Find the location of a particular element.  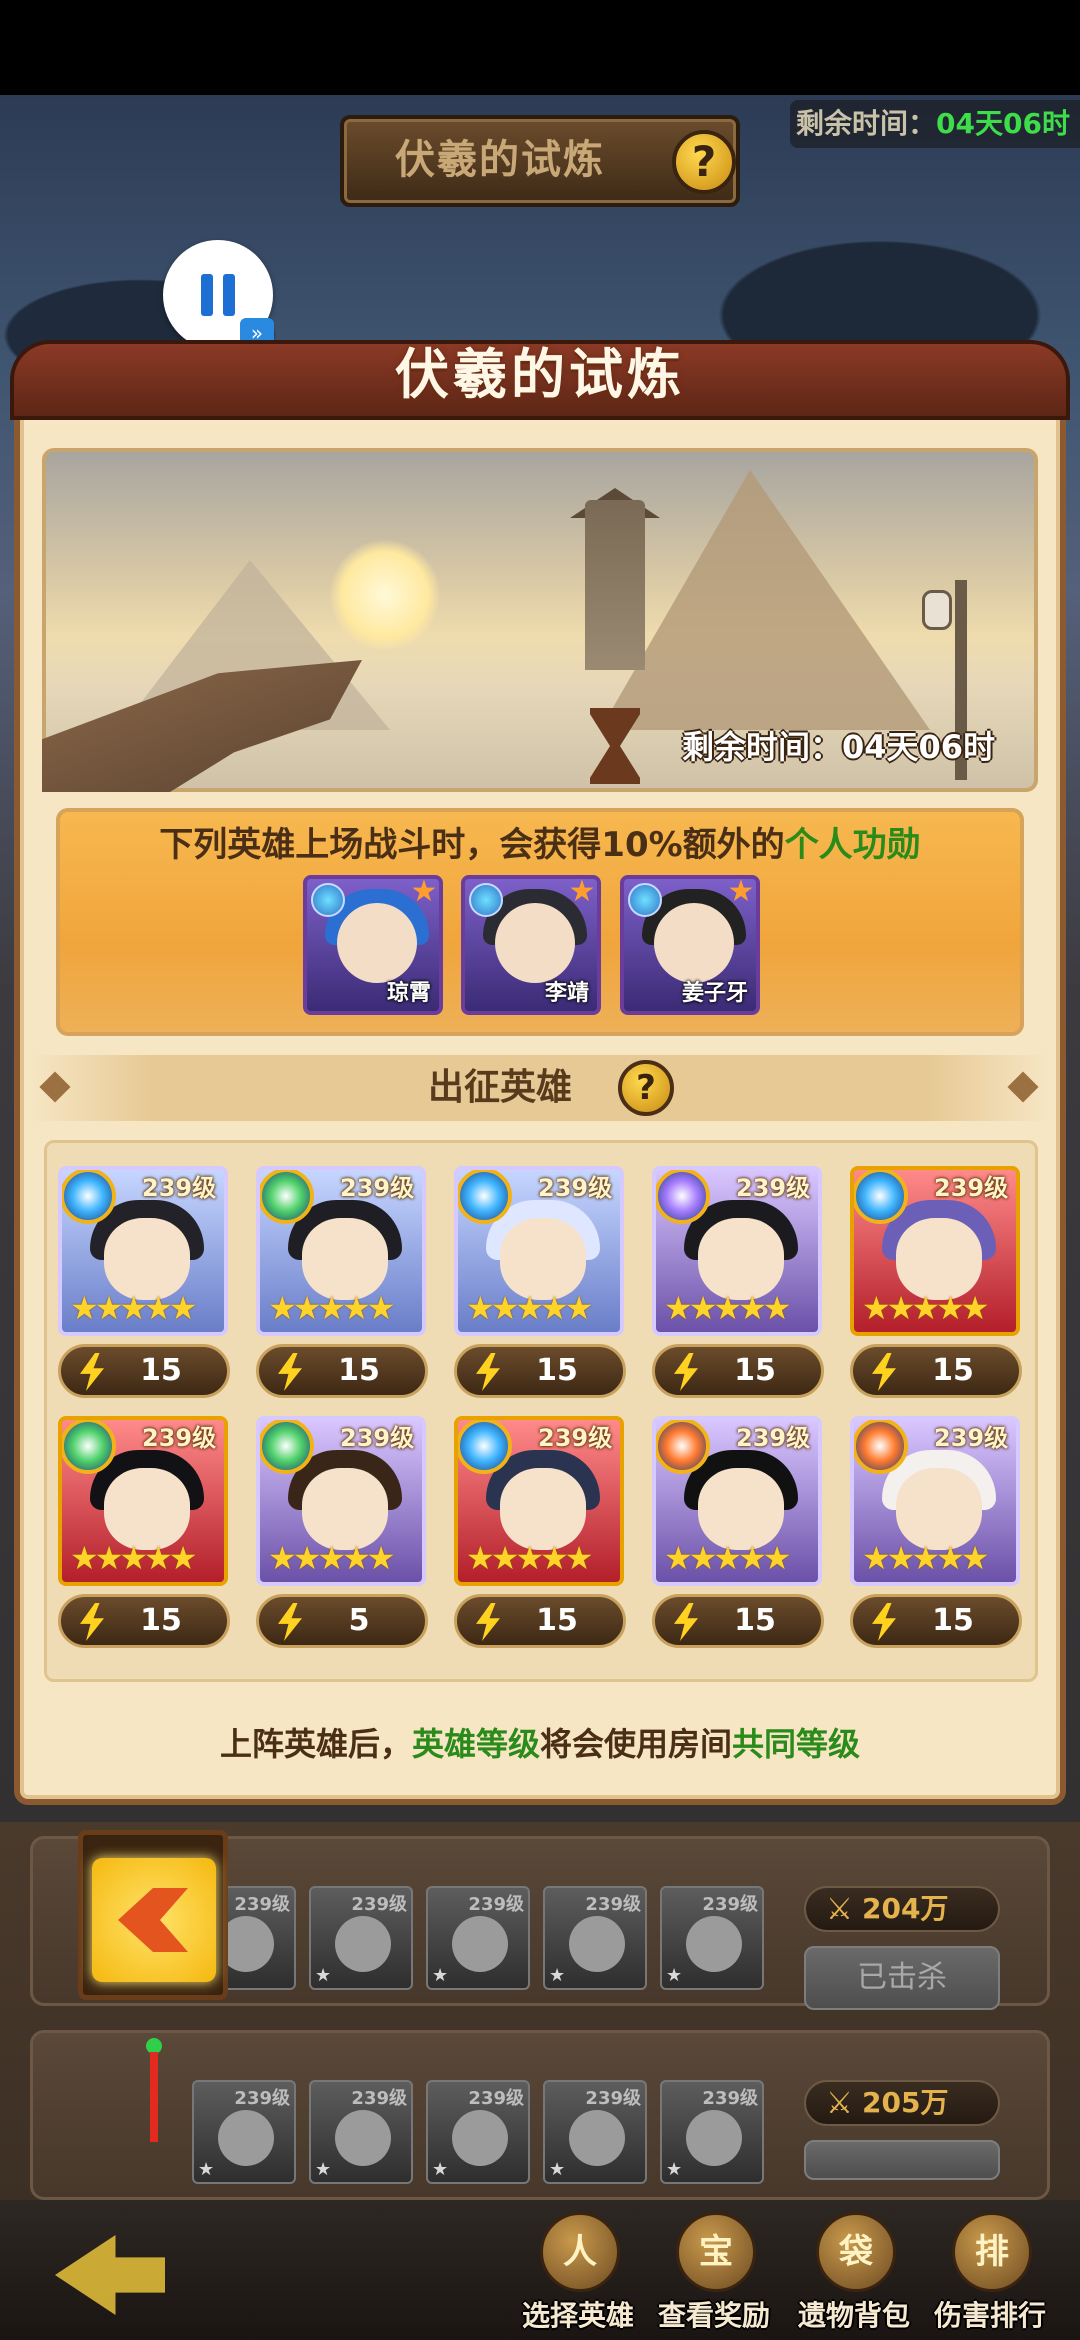

bonus-hero-card: ★ 李靖 is located at coordinates (531, 945).